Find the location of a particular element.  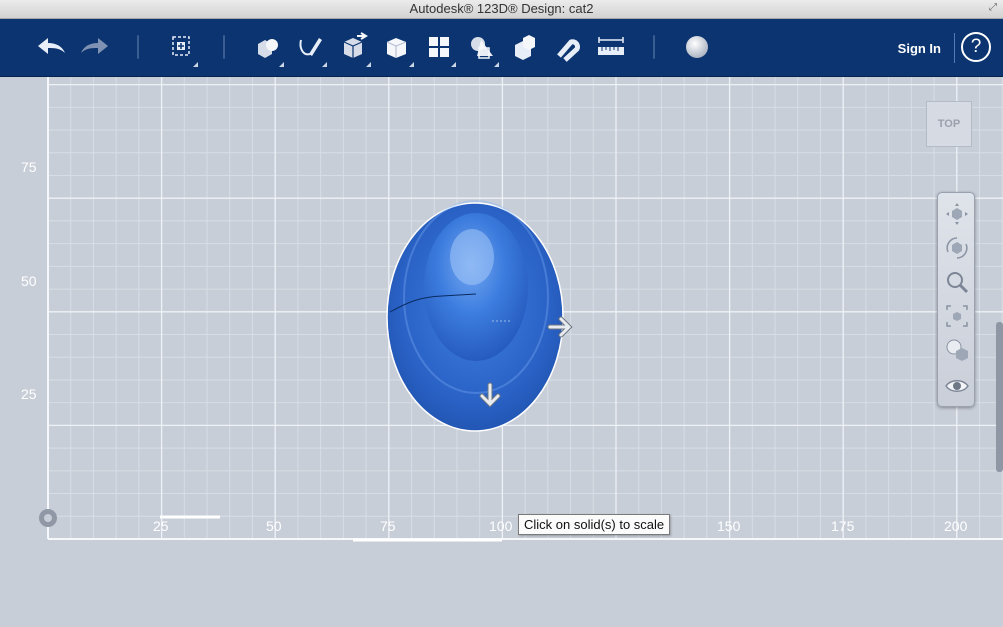

visual-style-button is located at coordinates (957, 350).